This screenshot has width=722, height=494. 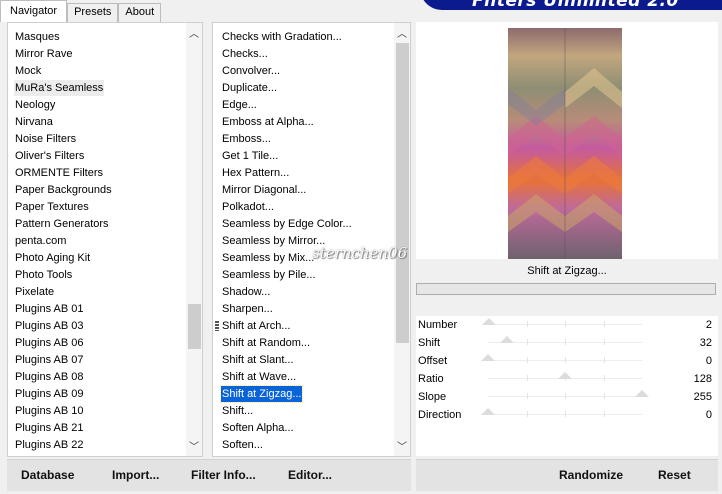 I want to click on parameter-value: 2, so click(x=709, y=325).